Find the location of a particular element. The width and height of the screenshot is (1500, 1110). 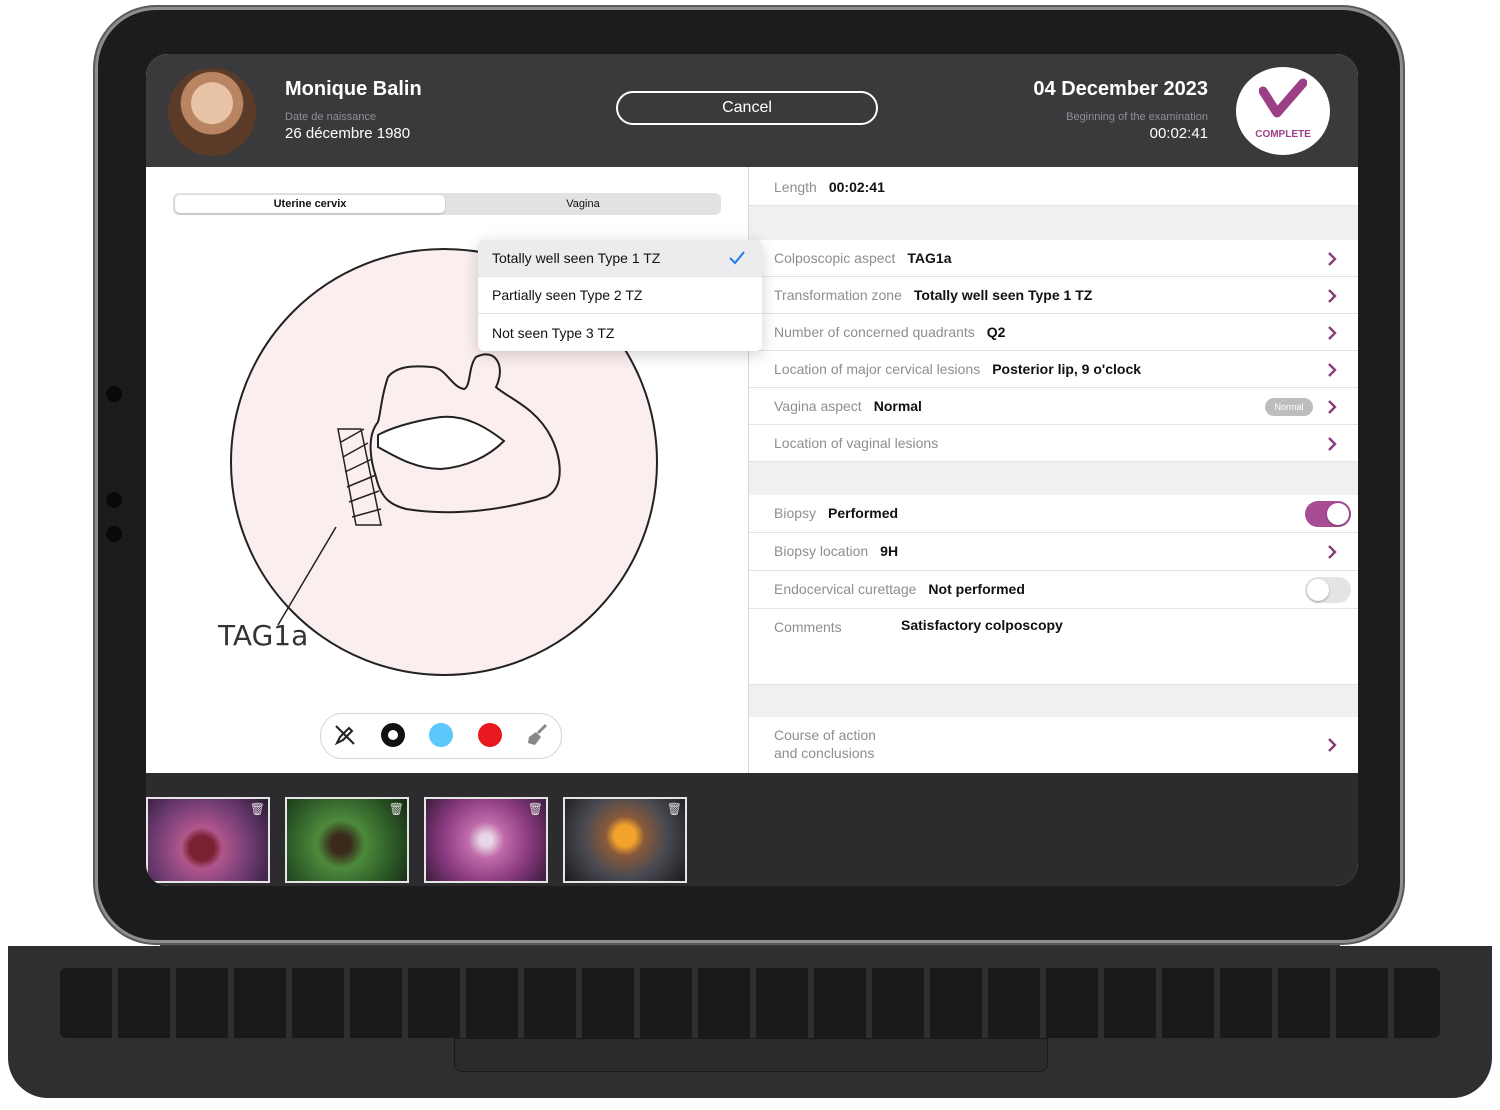

image-gallery: 🗑 🗑 🗑 🗑 is located at coordinates (752, 829).